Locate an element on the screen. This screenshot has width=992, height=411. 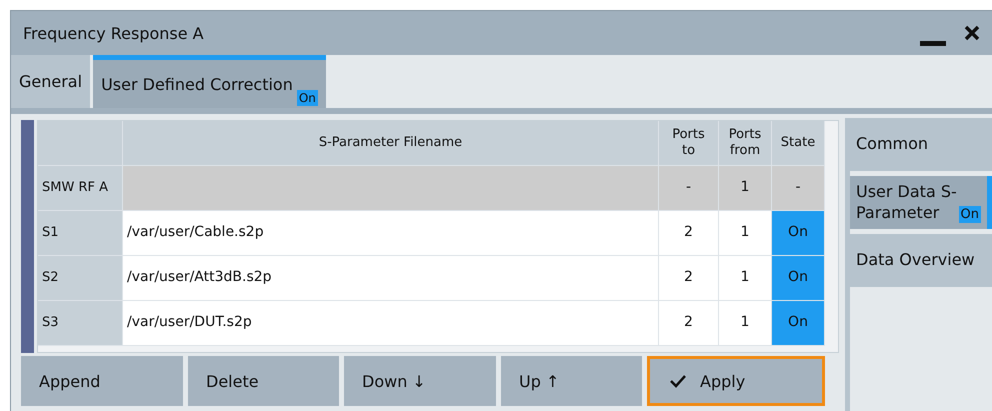
row-header: S2 is located at coordinates (80, 278).